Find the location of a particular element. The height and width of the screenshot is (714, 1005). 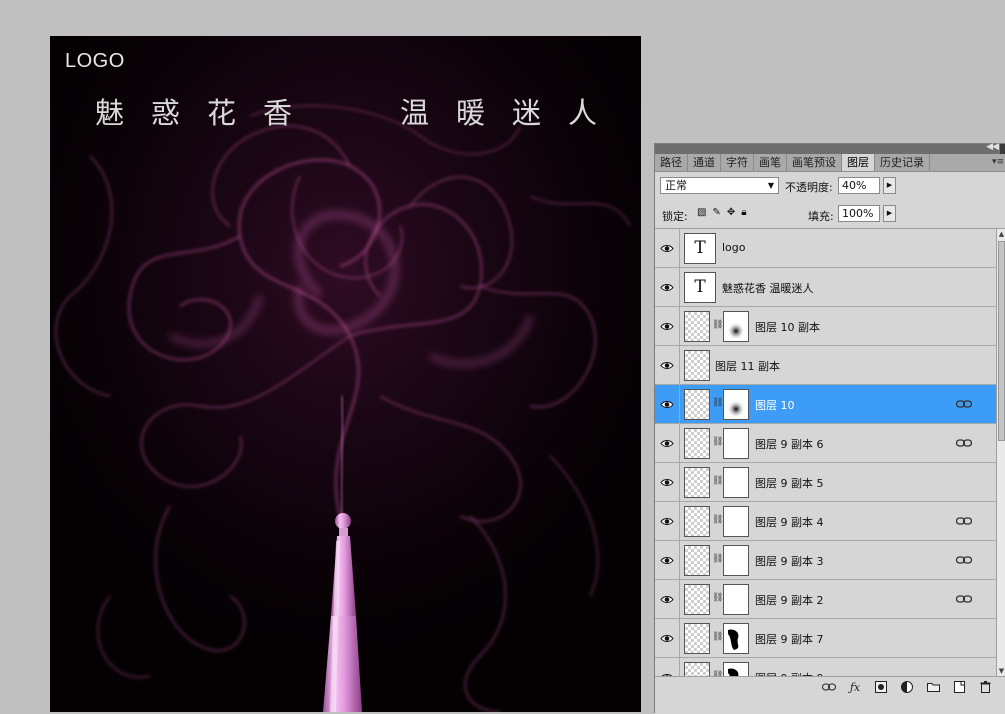

layer-name: 图层 11 副本 is located at coordinates (747, 366).